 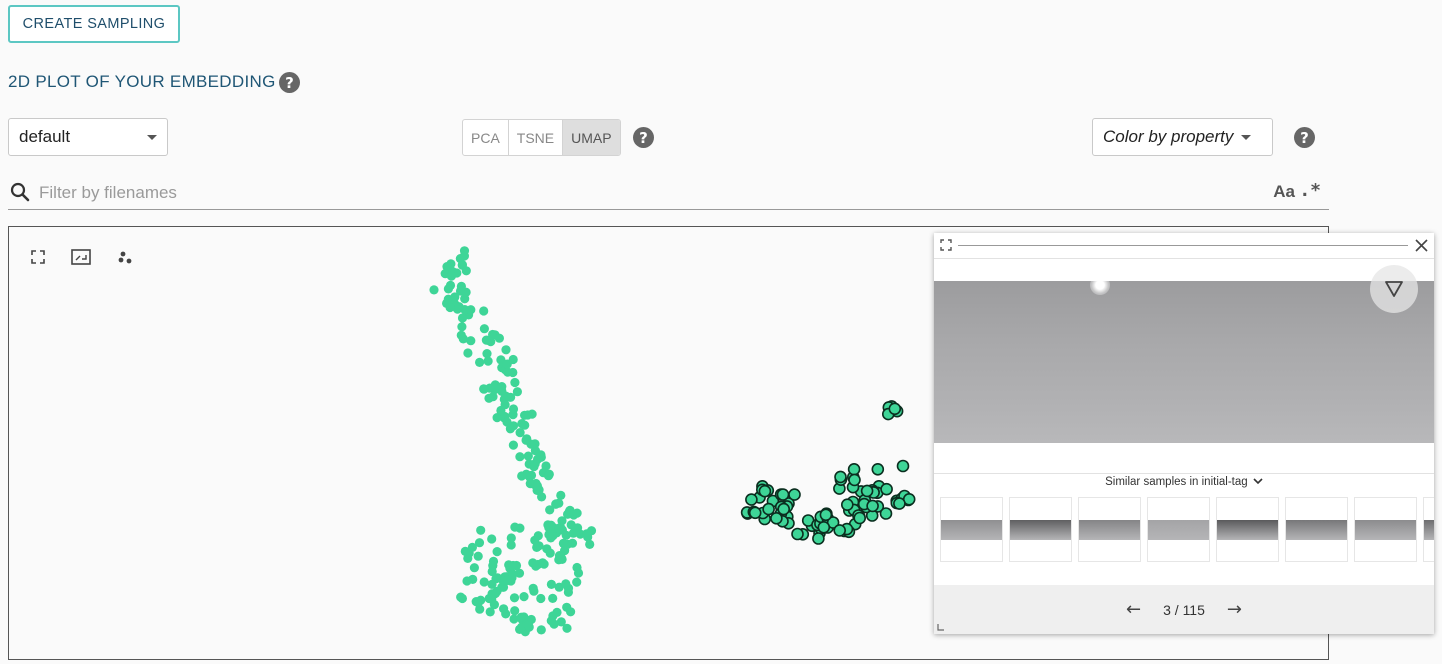 What do you see at coordinates (946, 245) in the screenshot?
I see `expand-icon` at bounding box center [946, 245].